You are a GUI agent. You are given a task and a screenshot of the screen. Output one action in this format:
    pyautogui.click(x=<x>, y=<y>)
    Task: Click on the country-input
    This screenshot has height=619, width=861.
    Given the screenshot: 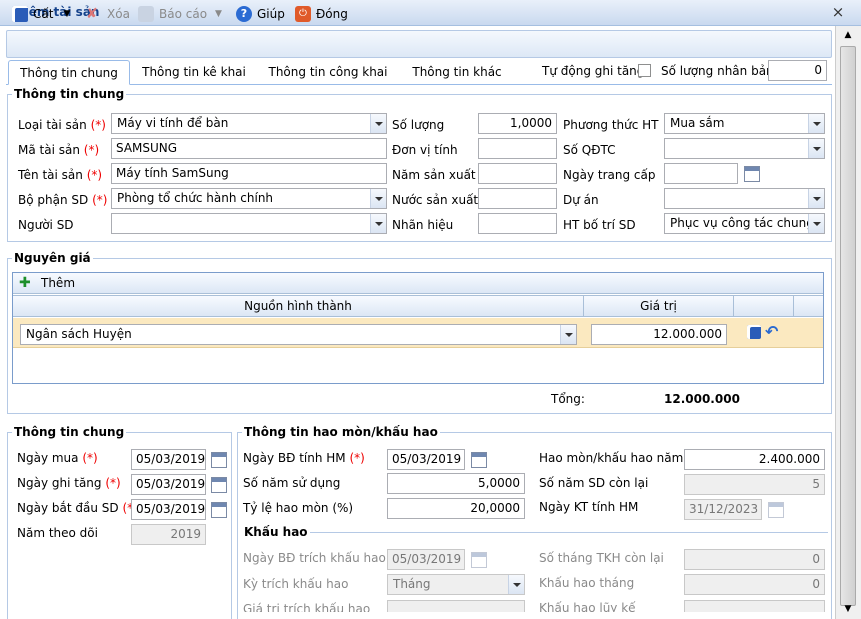 What is the action you would take?
    pyautogui.click(x=517, y=198)
    